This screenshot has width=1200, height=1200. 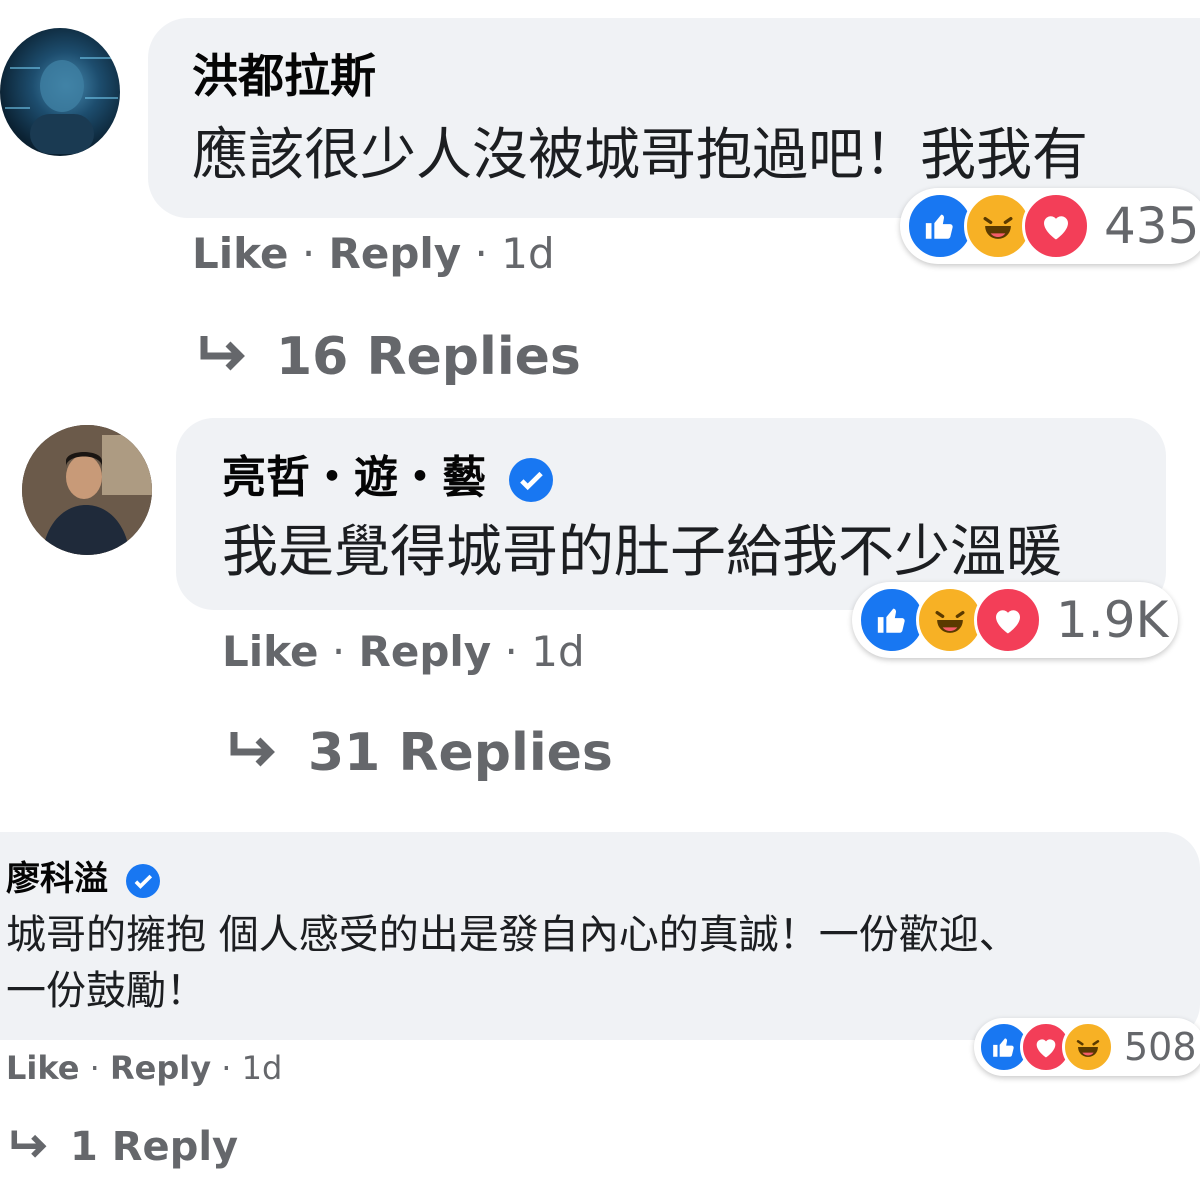 What do you see at coordinates (512, 935) in the screenshot?
I see `comment-text-line: 城哥的擁抱 個人感受的出是發自內心的真誠！一份歡迎、` at bounding box center [512, 935].